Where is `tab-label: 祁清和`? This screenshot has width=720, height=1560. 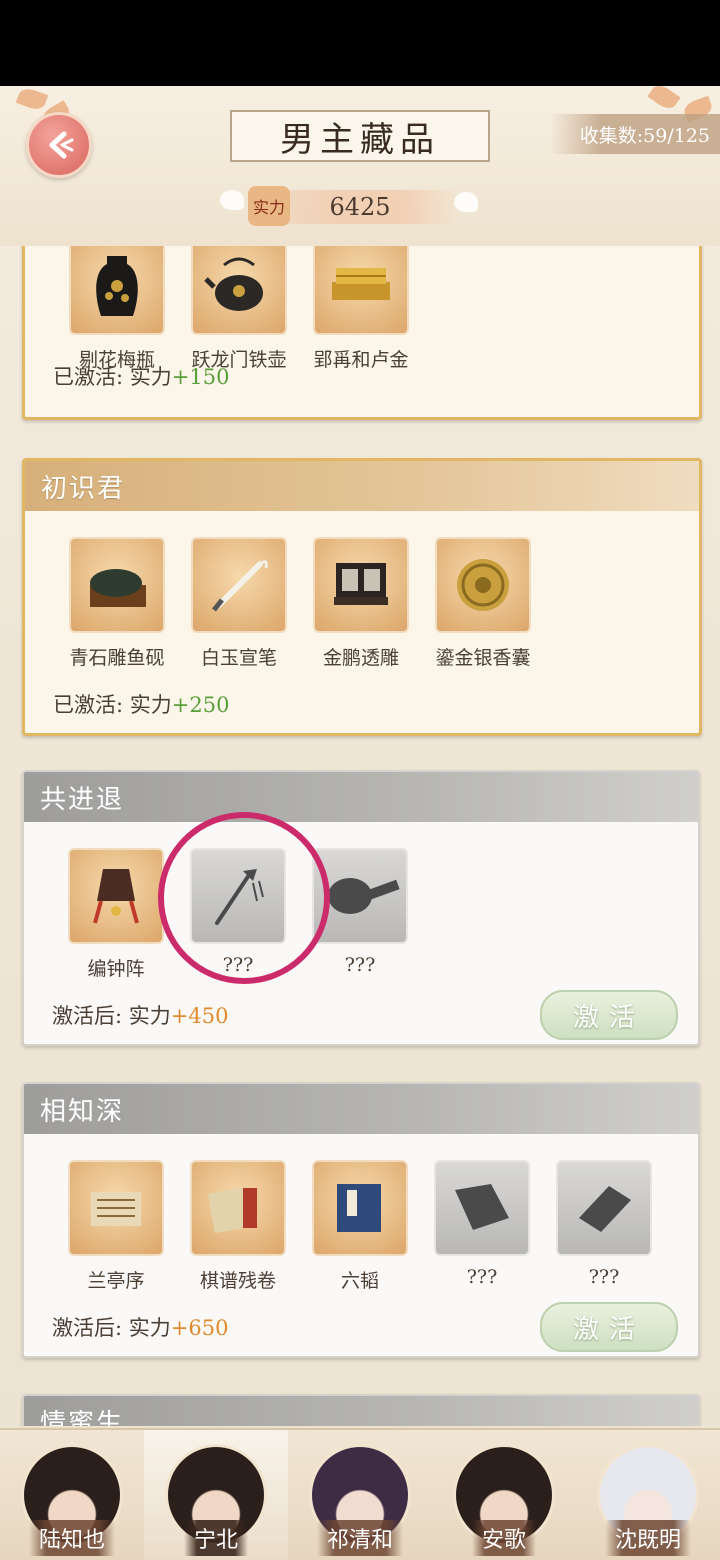
tab-label: 祁清和 is located at coordinates (359, 1538).